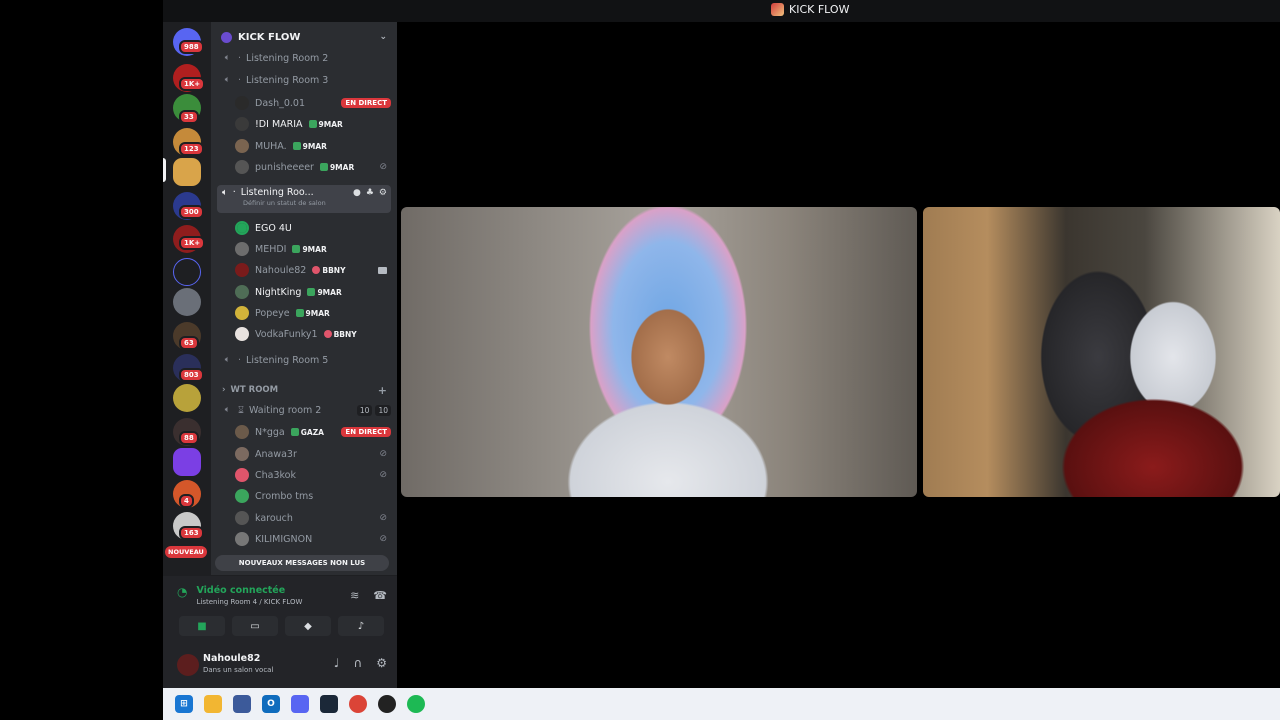  I want to click on user-name: Cha3kok, so click(275, 475).